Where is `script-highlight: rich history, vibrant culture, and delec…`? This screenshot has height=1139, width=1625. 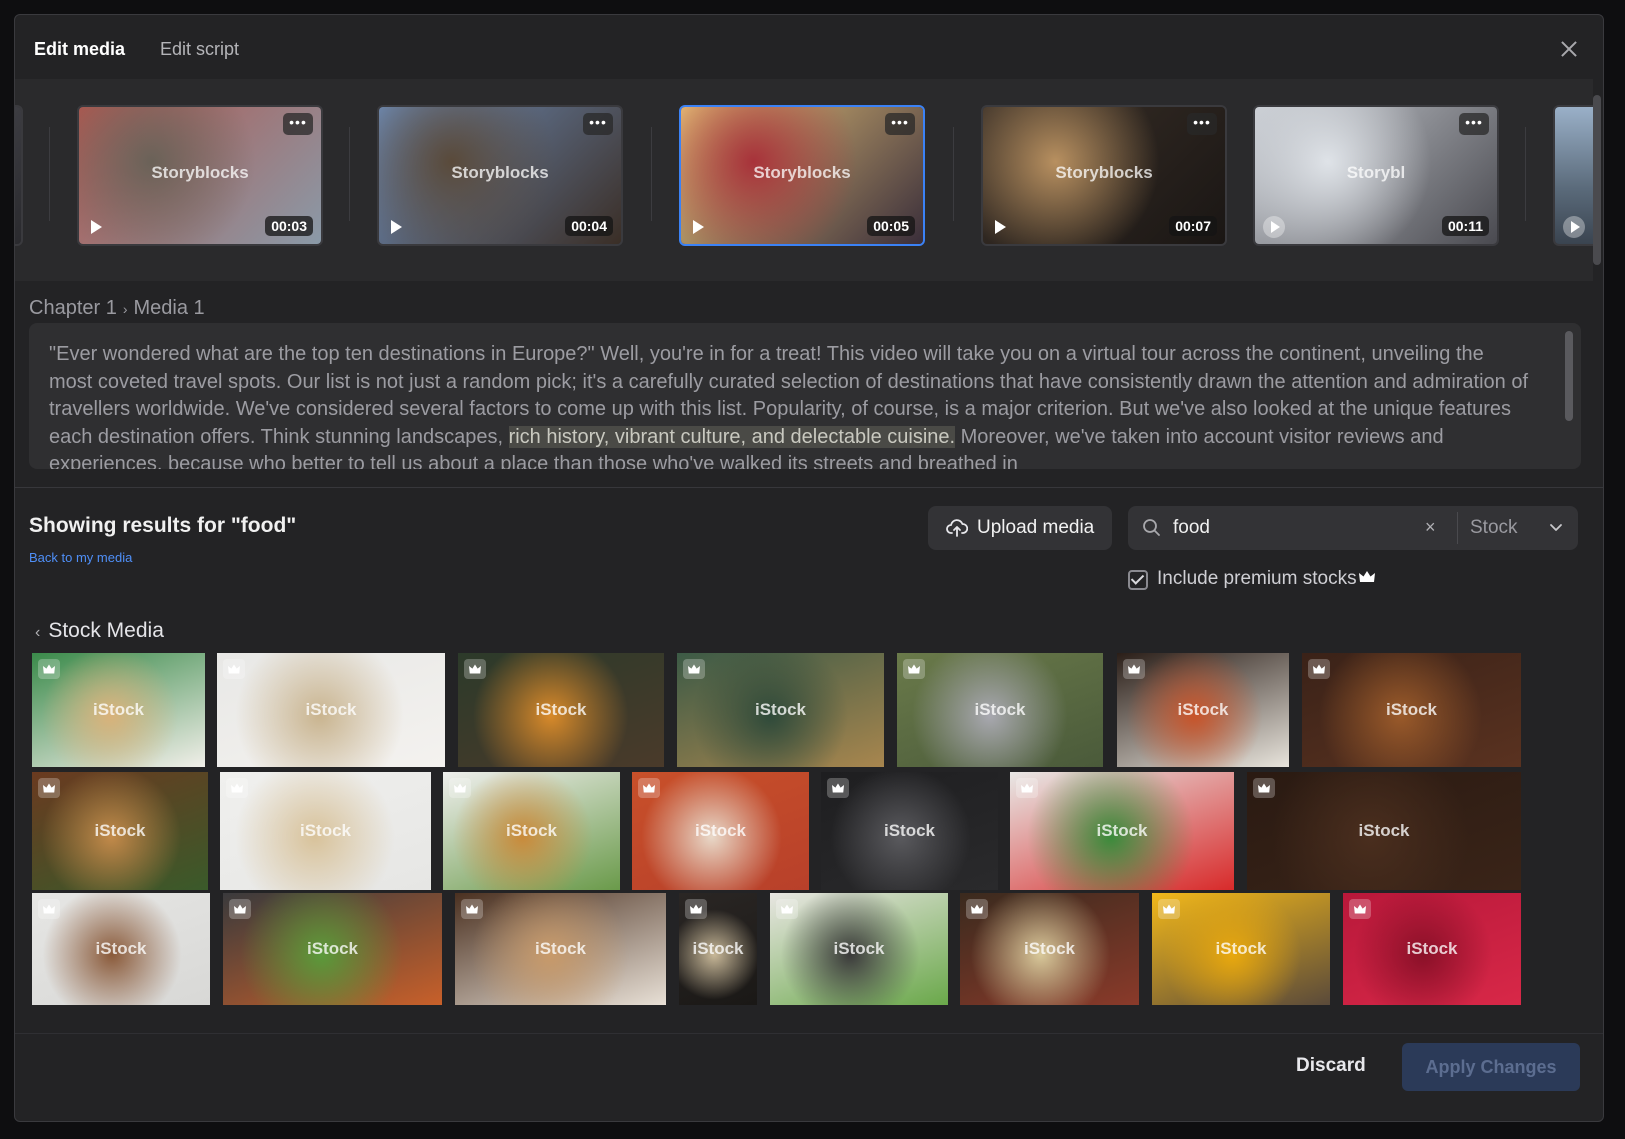
script-highlight: rich history, vibrant culture, and delec… is located at coordinates (732, 436).